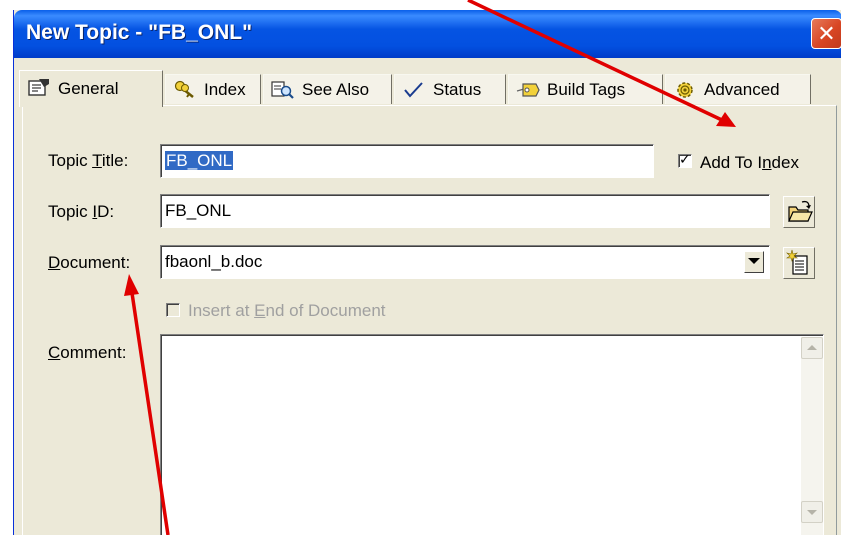 The image size is (841, 535). Describe the element at coordinates (214, 261) in the screenshot. I see `document-value: fbaonl_b.doc` at that location.